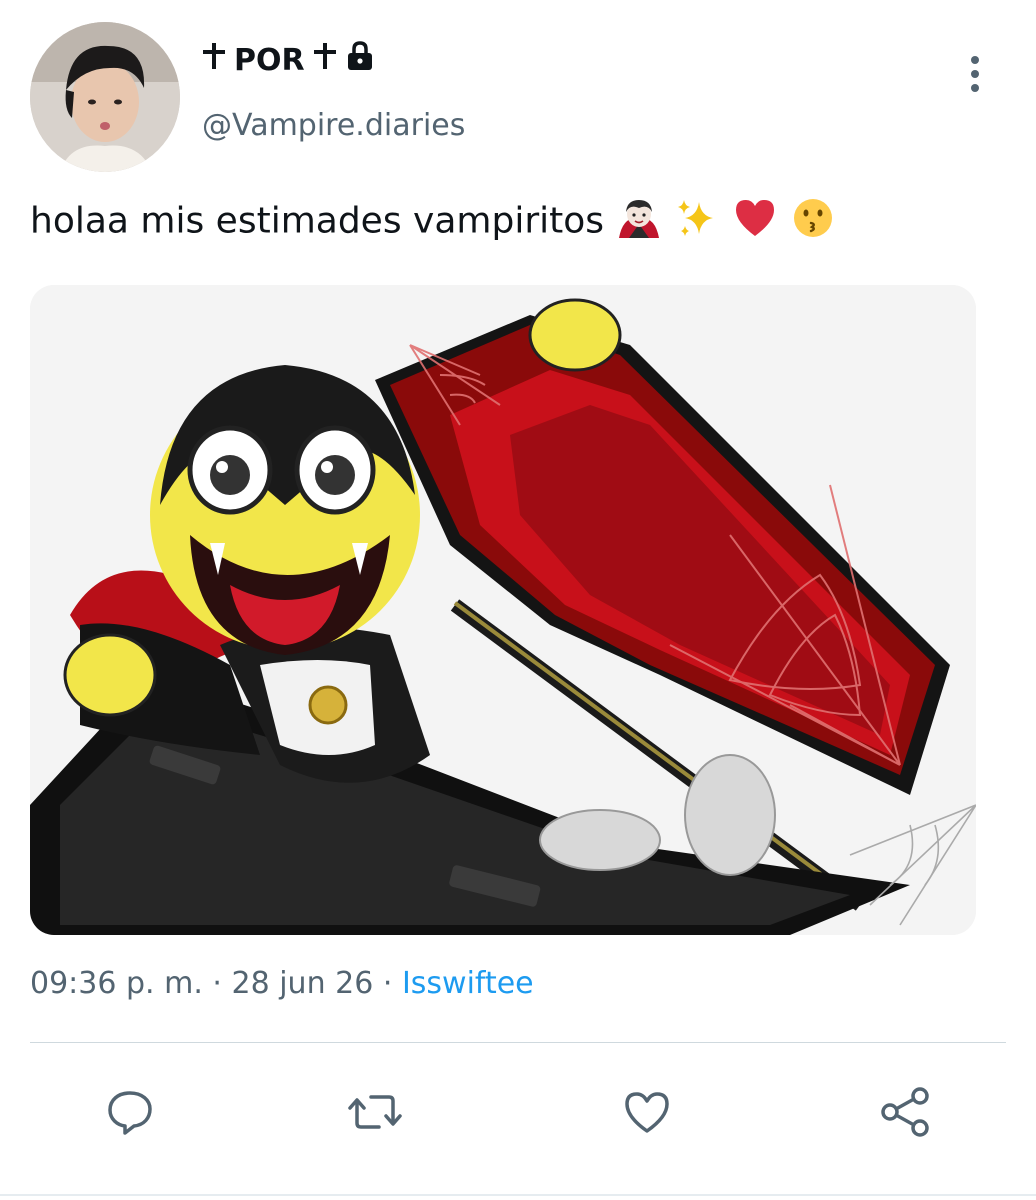 The height and width of the screenshot is (1200, 1036). I want to click on retweet-button, so click(375, 1112).